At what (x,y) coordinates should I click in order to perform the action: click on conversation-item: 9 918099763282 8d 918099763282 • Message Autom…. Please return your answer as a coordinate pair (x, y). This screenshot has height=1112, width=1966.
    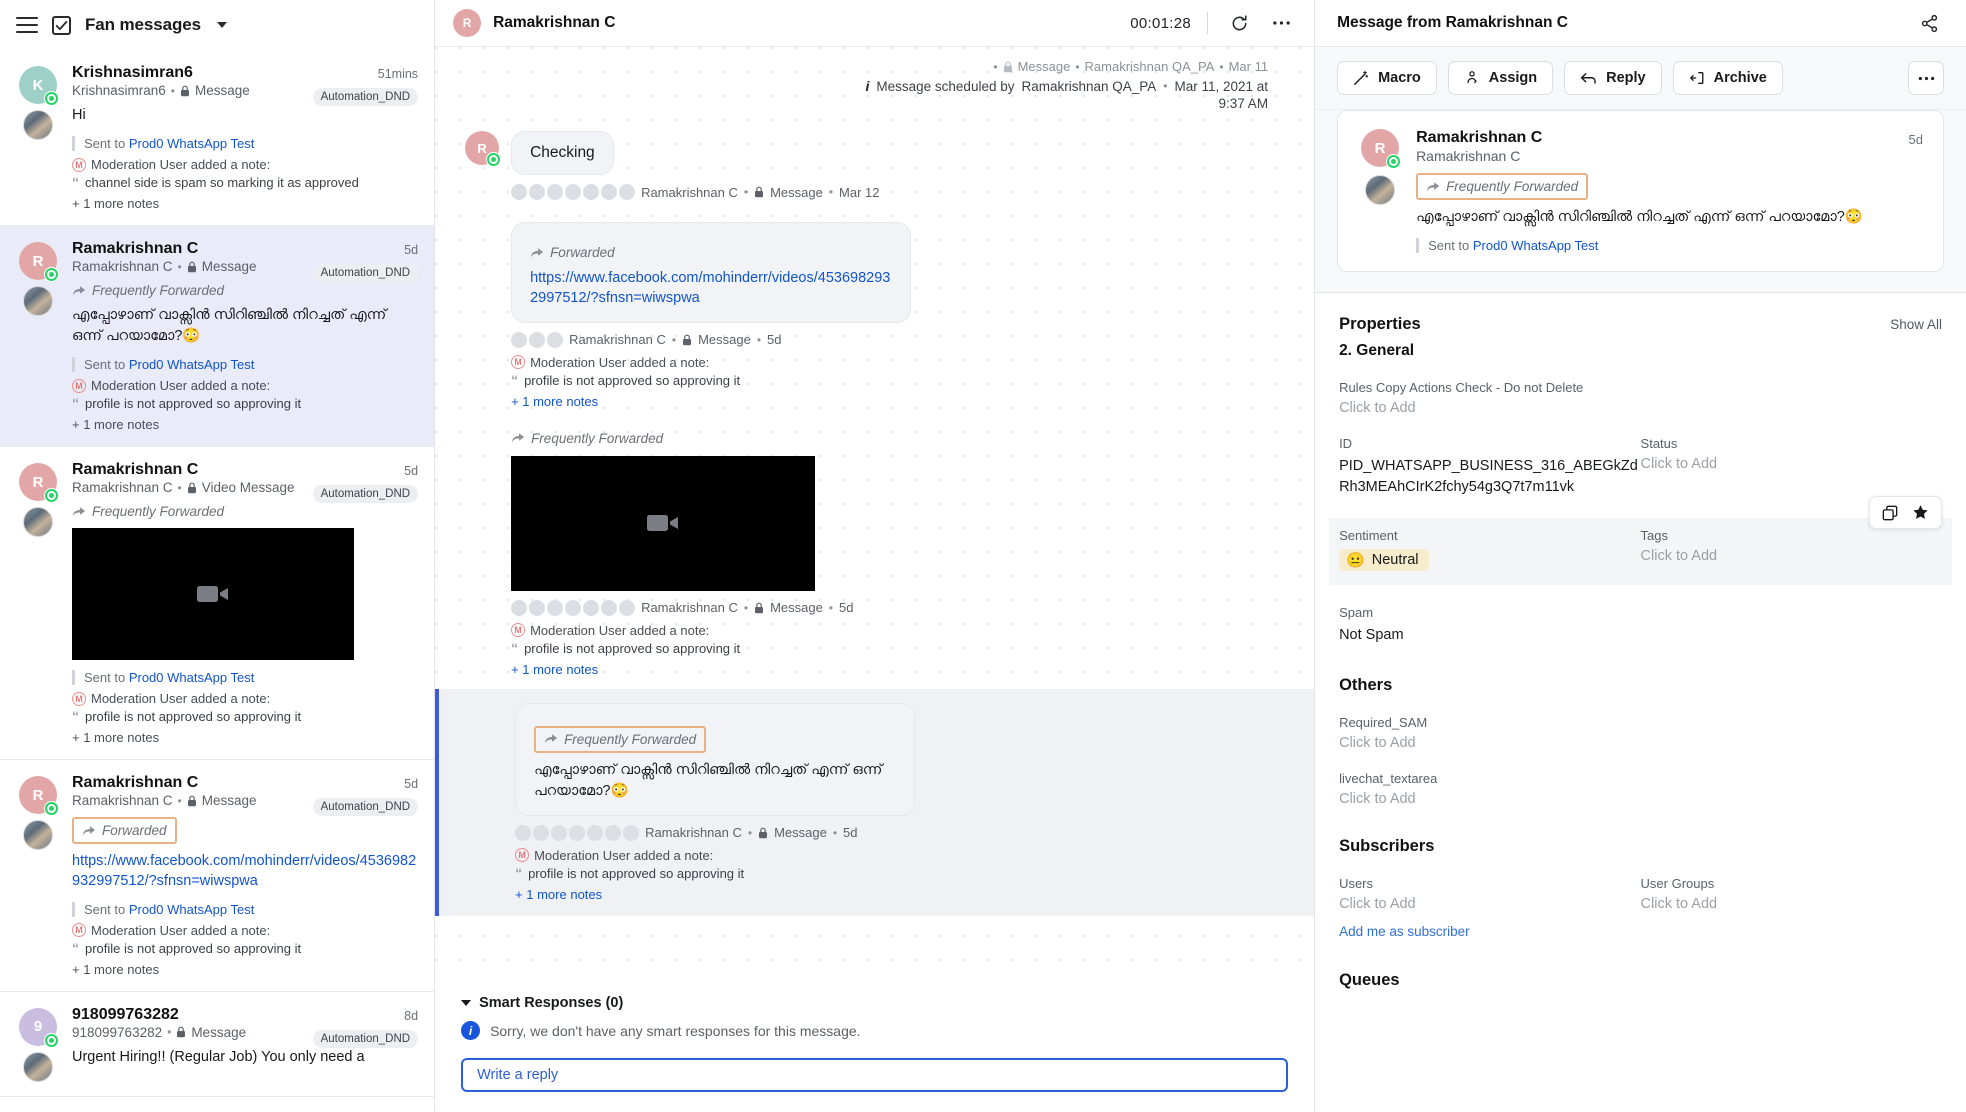
    Looking at the image, I should click on (217, 1044).